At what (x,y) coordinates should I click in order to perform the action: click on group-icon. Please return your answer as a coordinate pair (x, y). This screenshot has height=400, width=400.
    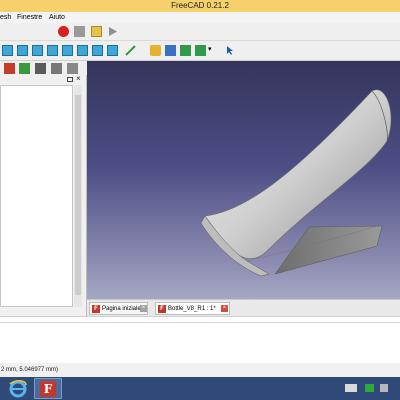
    Looking at the image, I should click on (170, 50).